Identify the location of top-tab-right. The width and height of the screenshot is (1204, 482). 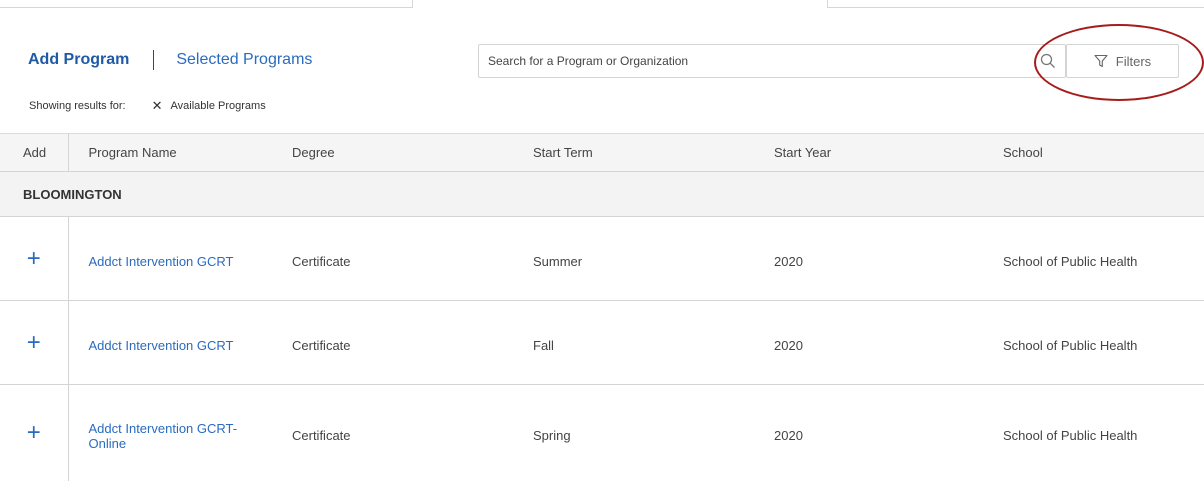
(1015, 4).